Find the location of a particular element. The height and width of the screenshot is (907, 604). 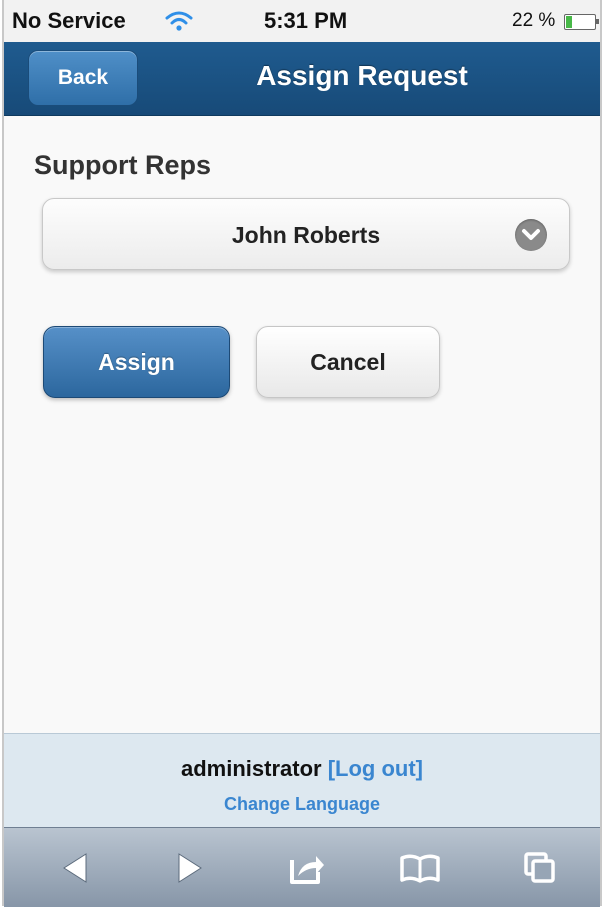

back-arrow-icon is located at coordinates (76, 868).